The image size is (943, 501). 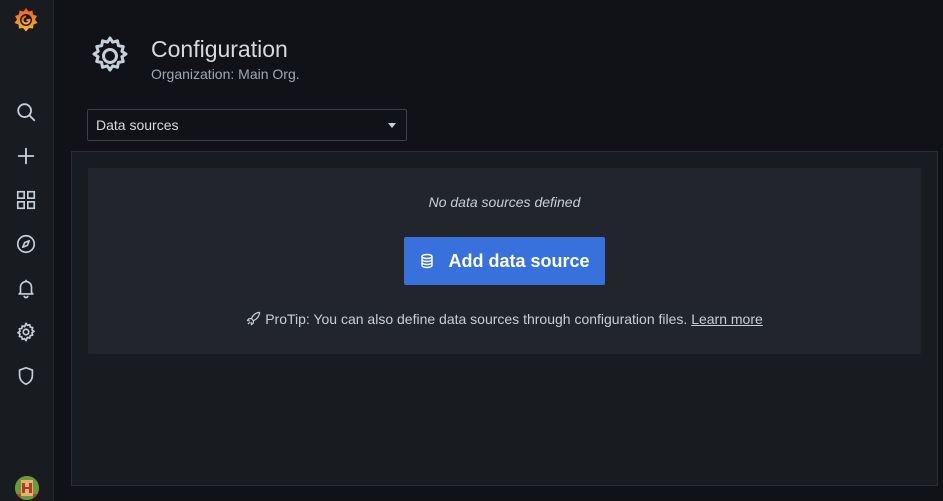 What do you see at coordinates (110, 56) in the screenshot?
I see `cog-icon` at bounding box center [110, 56].